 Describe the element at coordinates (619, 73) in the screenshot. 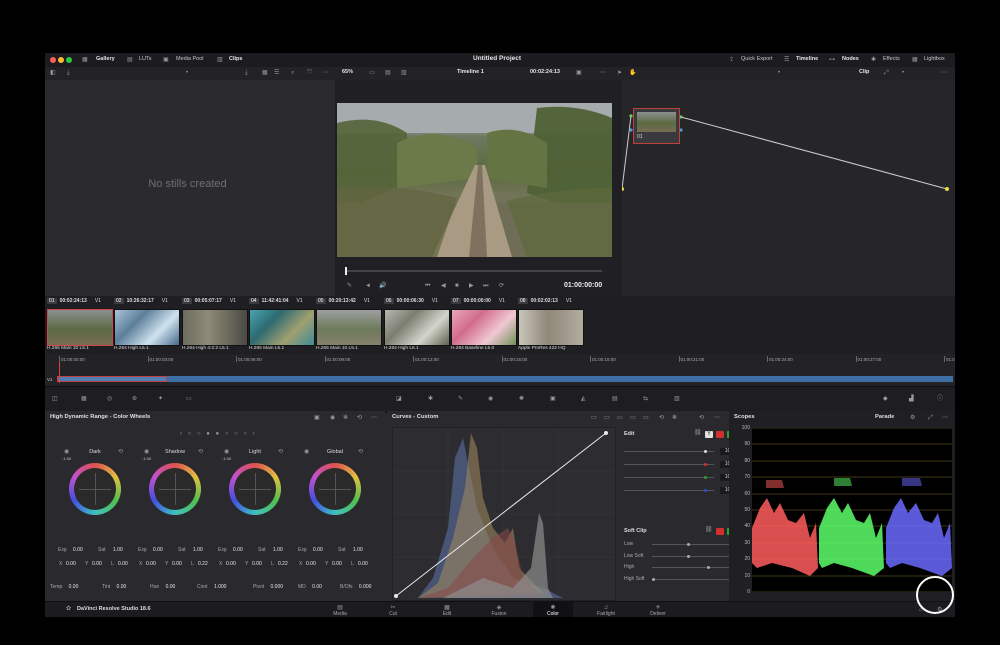

I see `pointer-icon: ➤` at that location.